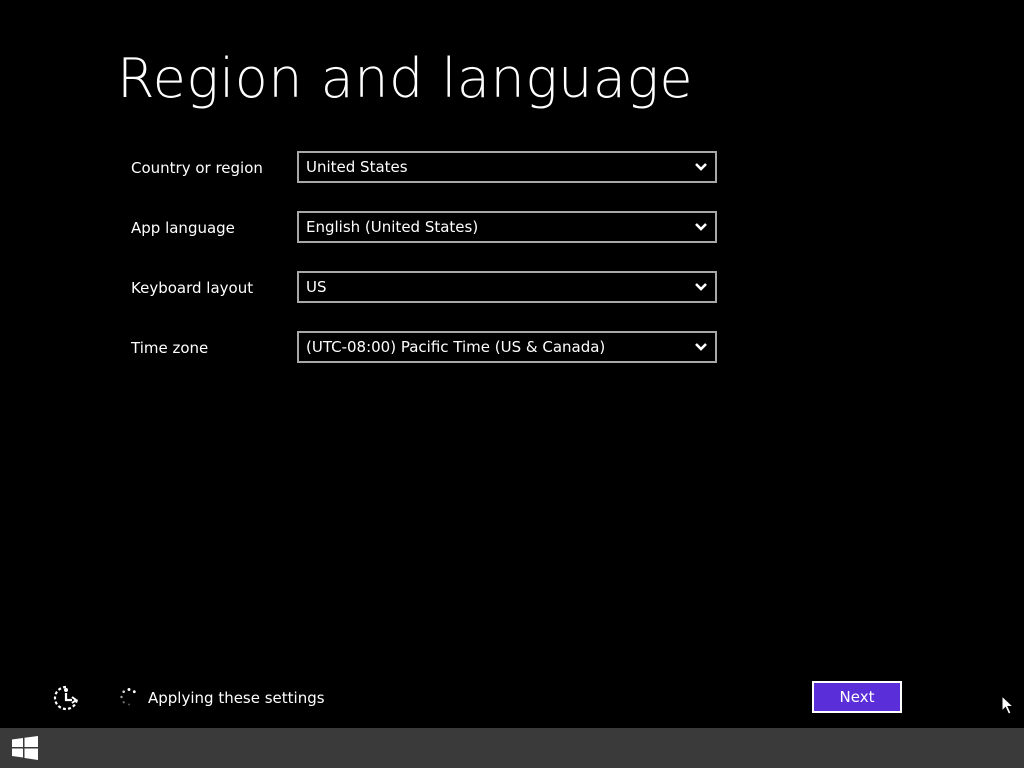  What do you see at coordinates (857, 697) in the screenshot?
I see `next-button: Next` at bounding box center [857, 697].